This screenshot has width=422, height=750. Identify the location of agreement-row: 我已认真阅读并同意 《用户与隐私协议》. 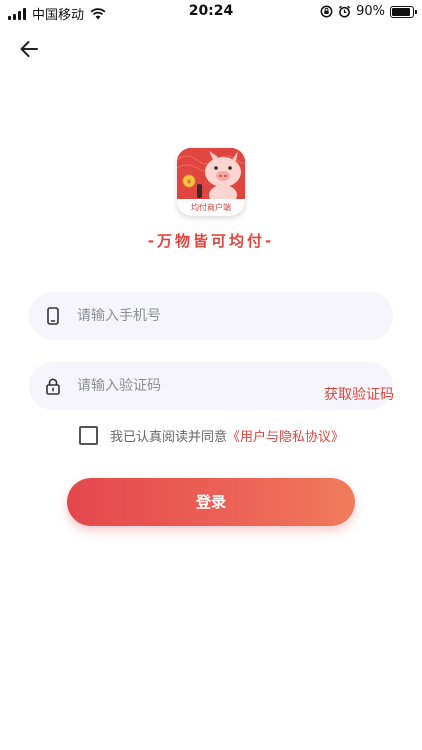
(211, 435).